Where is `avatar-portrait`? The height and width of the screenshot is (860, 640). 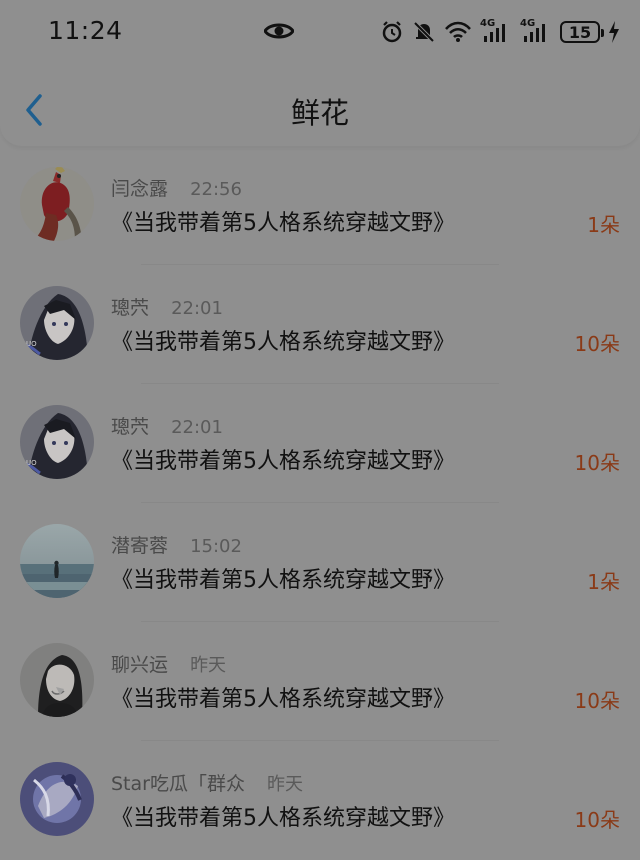 avatar-portrait is located at coordinates (57, 680).